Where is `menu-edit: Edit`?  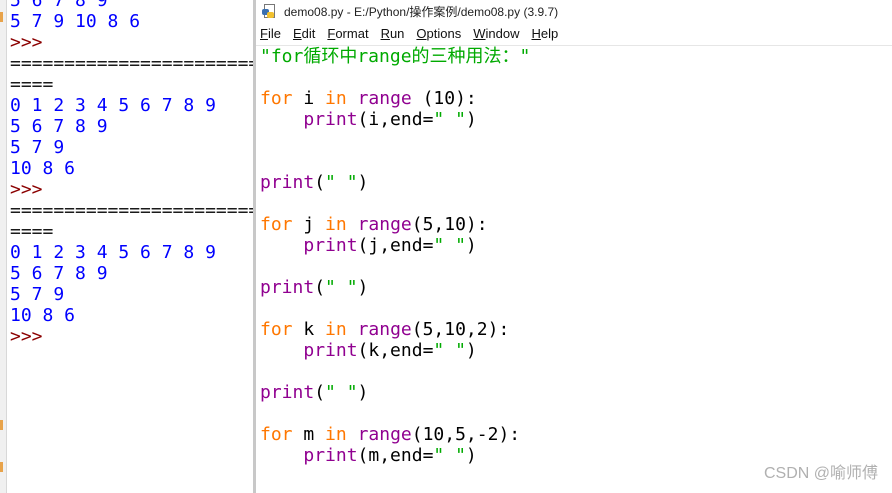 menu-edit: Edit is located at coordinates (304, 33).